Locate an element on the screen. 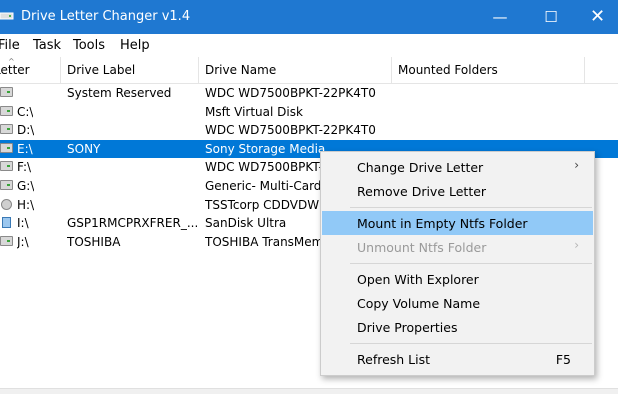 This screenshot has width=618, height=394. drive-label: SONY is located at coordinates (84, 148).